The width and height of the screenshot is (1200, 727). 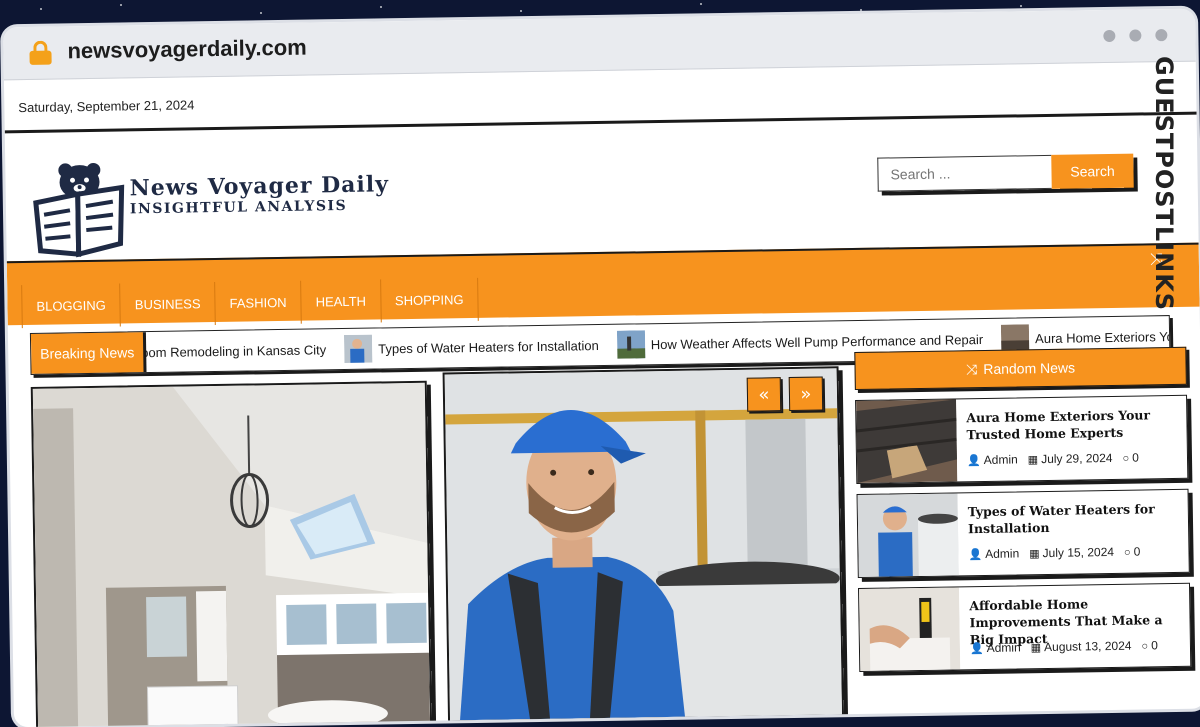 I want to click on plumber-thumbnail-photo, so click(x=908, y=535).